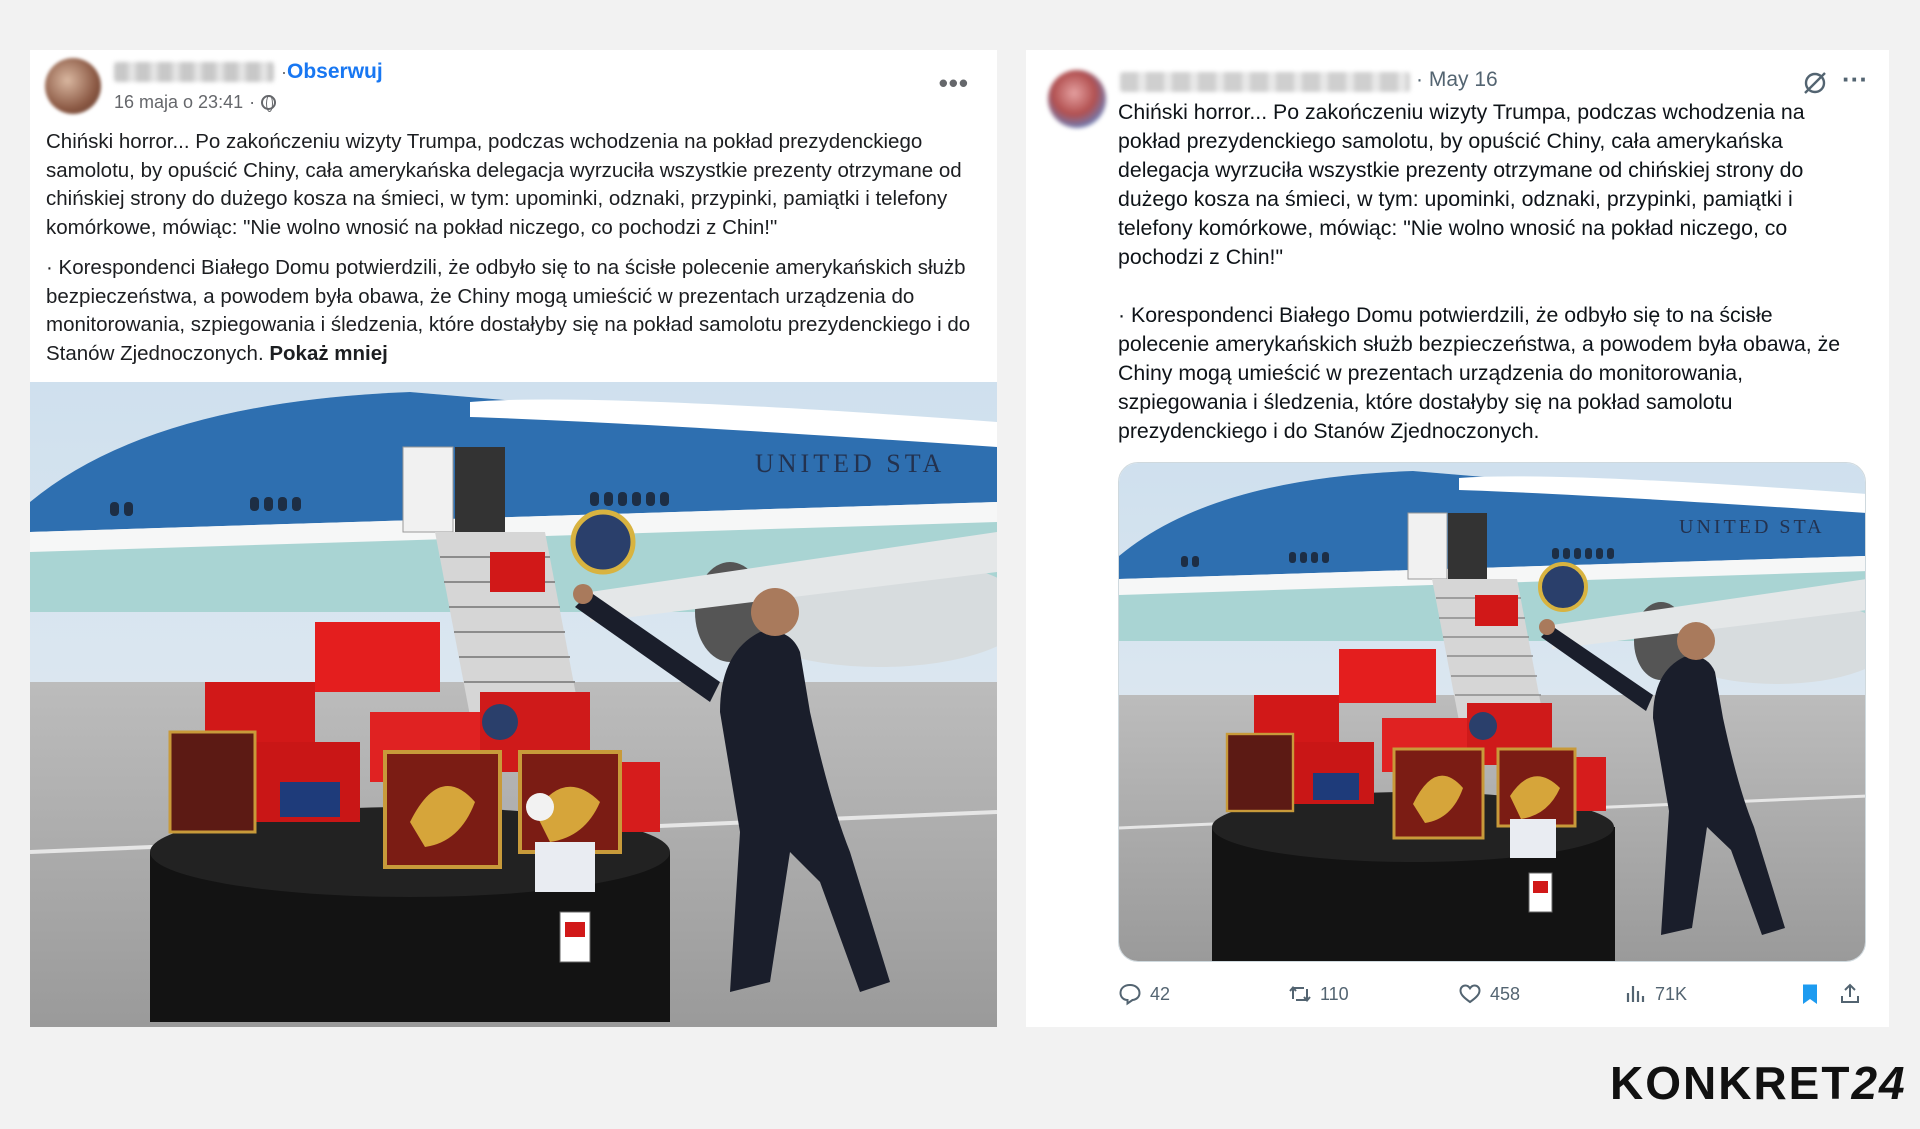 The height and width of the screenshot is (1129, 1920). What do you see at coordinates (1144, 994) in the screenshot?
I see `reply-button: 42` at bounding box center [1144, 994].